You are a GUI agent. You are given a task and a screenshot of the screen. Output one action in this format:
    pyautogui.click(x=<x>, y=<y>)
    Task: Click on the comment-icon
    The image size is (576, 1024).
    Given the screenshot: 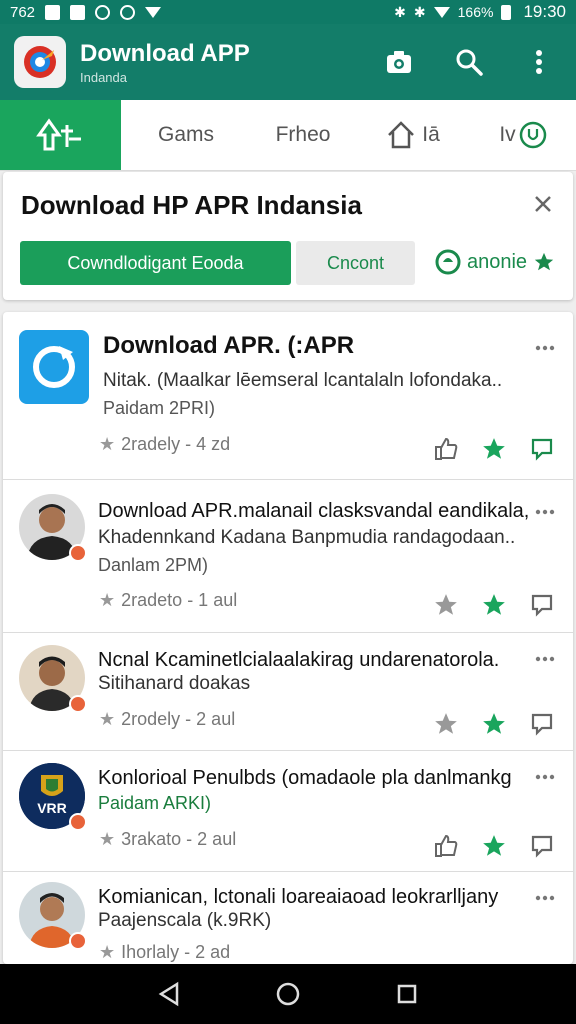 What is the action you would take?
    pyautogui.click(x=542, y=449)
    